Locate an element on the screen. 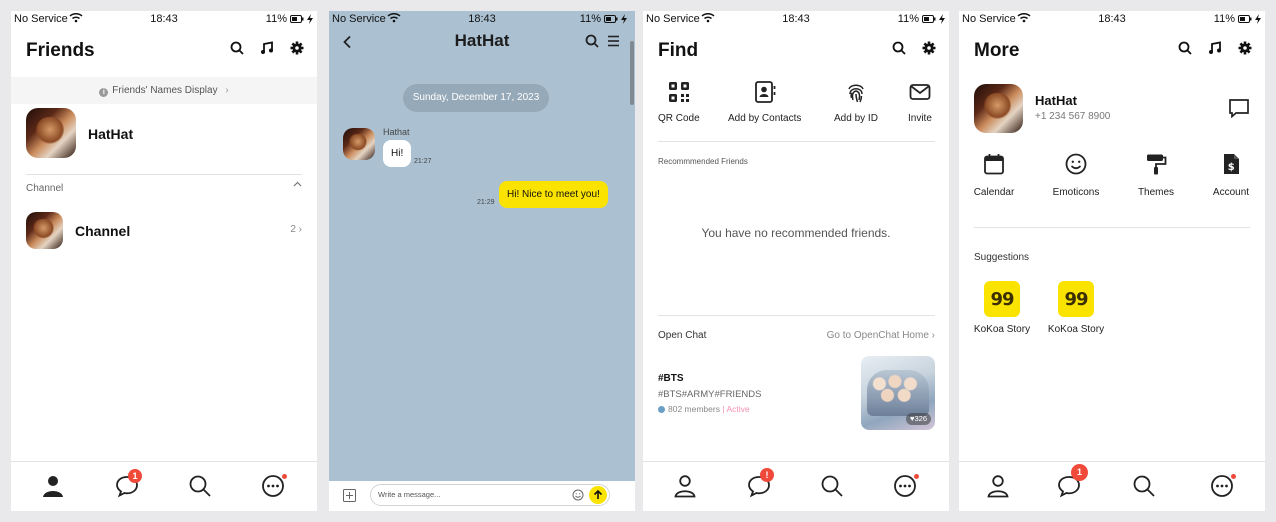  outgoing-message: Hi! Nice to meet you! is located at coordinates (553, 194).